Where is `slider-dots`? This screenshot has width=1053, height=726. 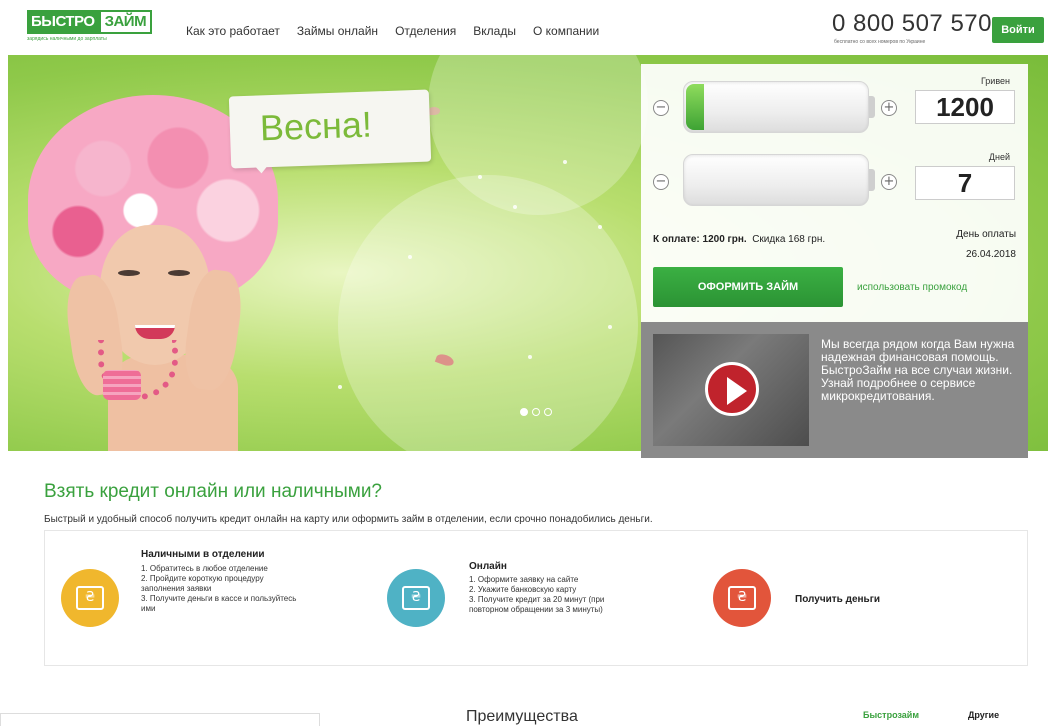 slider-dots is located at coordinates (536, 412).